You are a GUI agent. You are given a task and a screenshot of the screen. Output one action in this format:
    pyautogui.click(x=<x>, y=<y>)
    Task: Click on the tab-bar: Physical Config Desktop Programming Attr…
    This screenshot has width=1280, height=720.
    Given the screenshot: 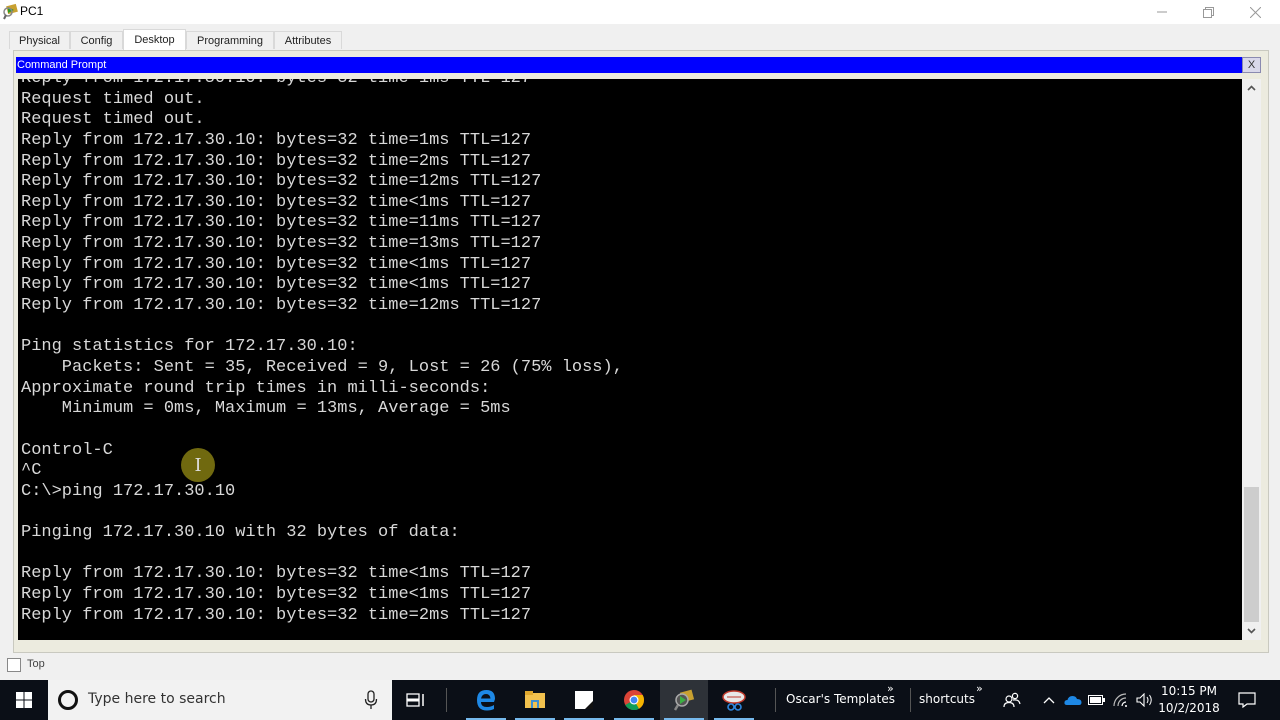 What is the action you would take?
    pyautogui.click(x=640, y=37)
    